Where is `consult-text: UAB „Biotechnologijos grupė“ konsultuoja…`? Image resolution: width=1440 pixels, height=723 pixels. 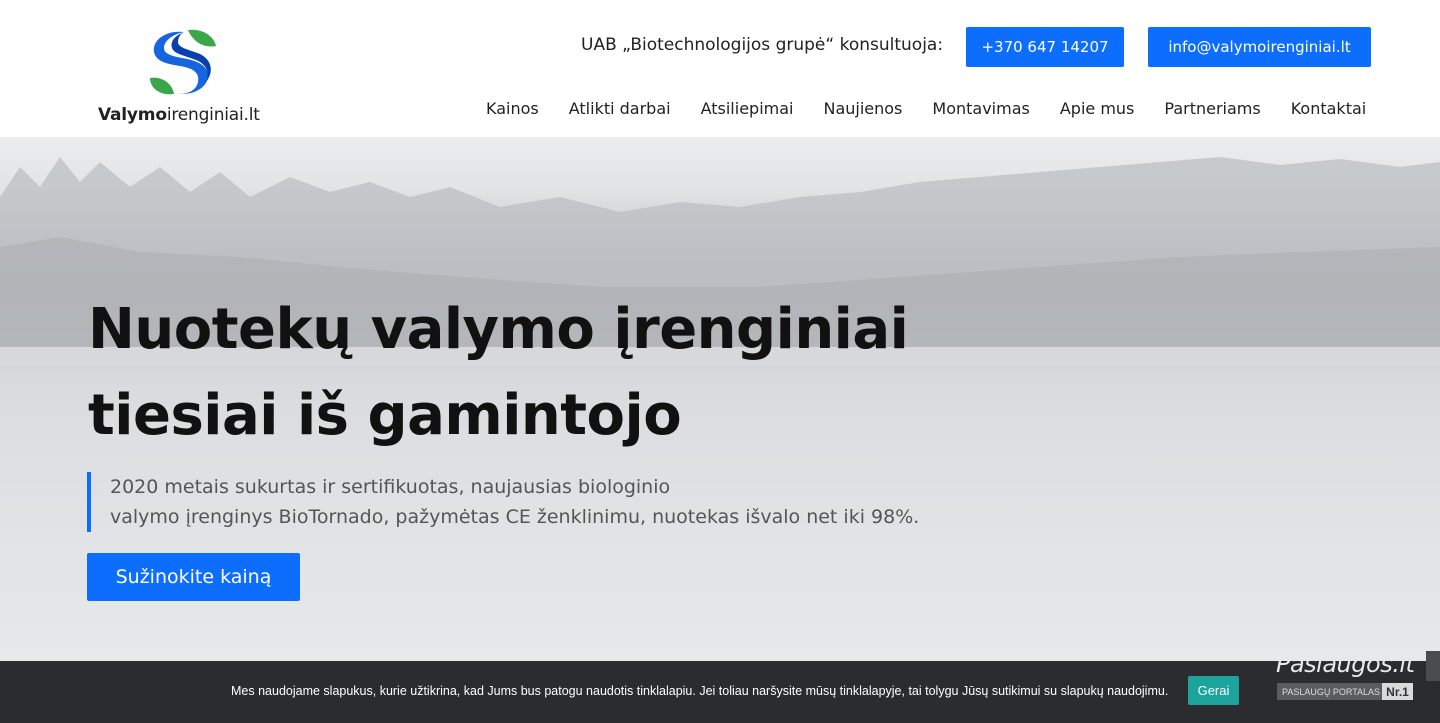 consult-text: UAB „Biotechnologijos grupė“ konsultuoja… is located at coordinates (762, 45).